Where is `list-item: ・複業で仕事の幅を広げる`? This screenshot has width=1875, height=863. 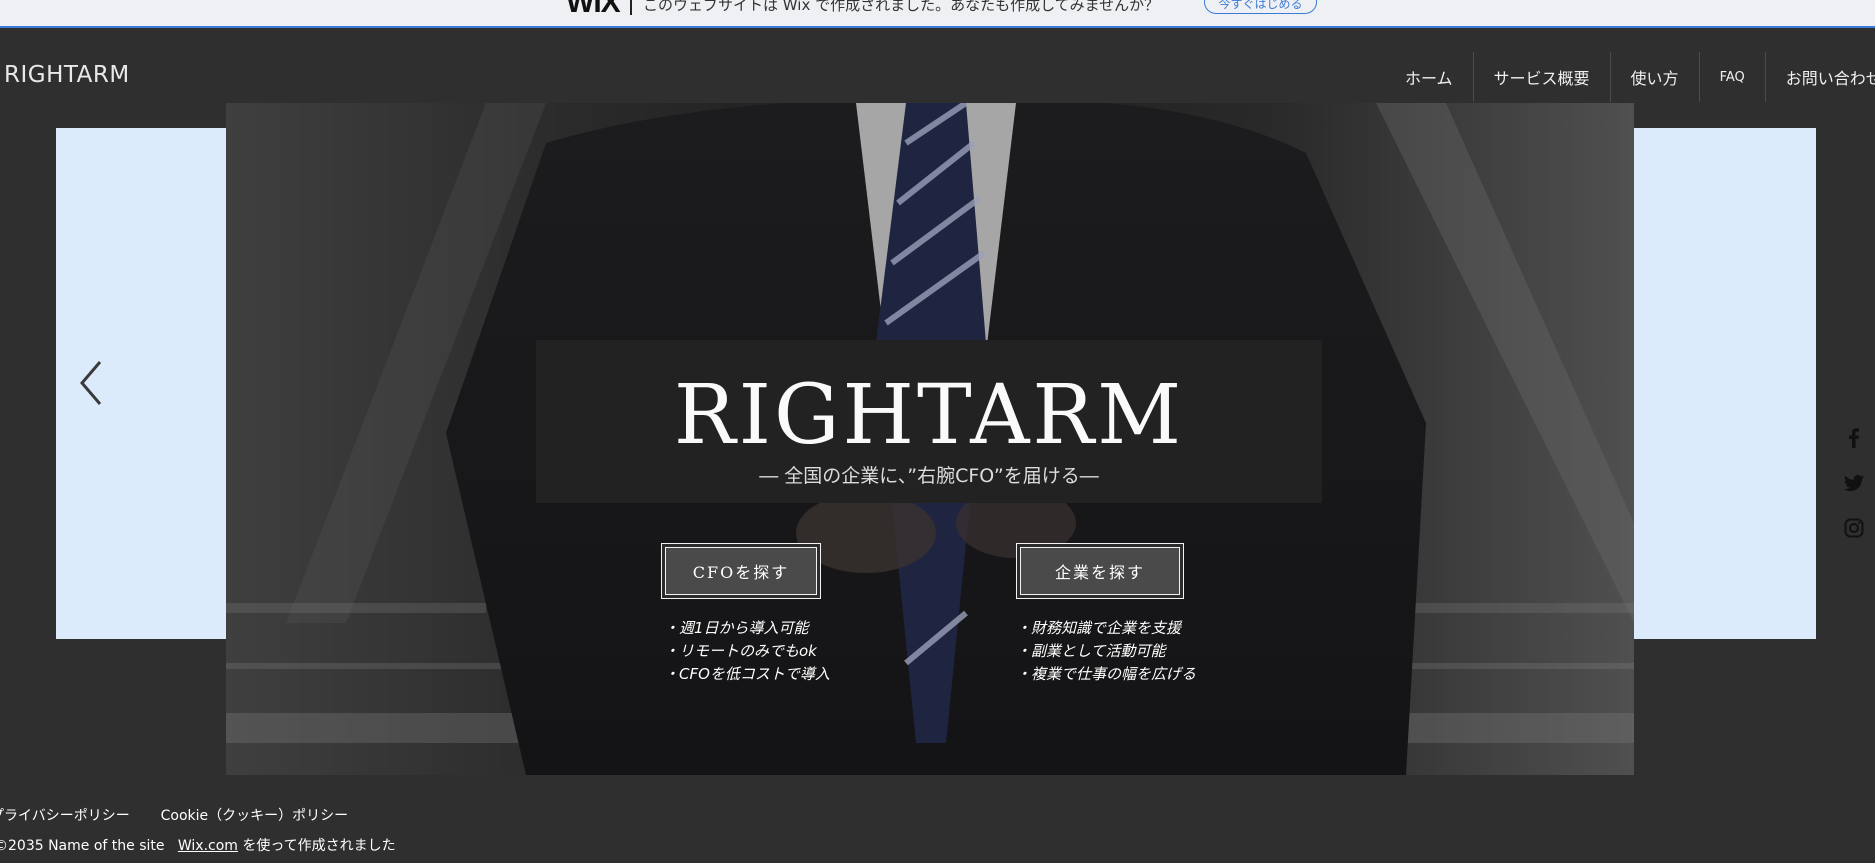 list-item: ・複業で仕事の幅を広げる is located at coordinates (1106, 674).